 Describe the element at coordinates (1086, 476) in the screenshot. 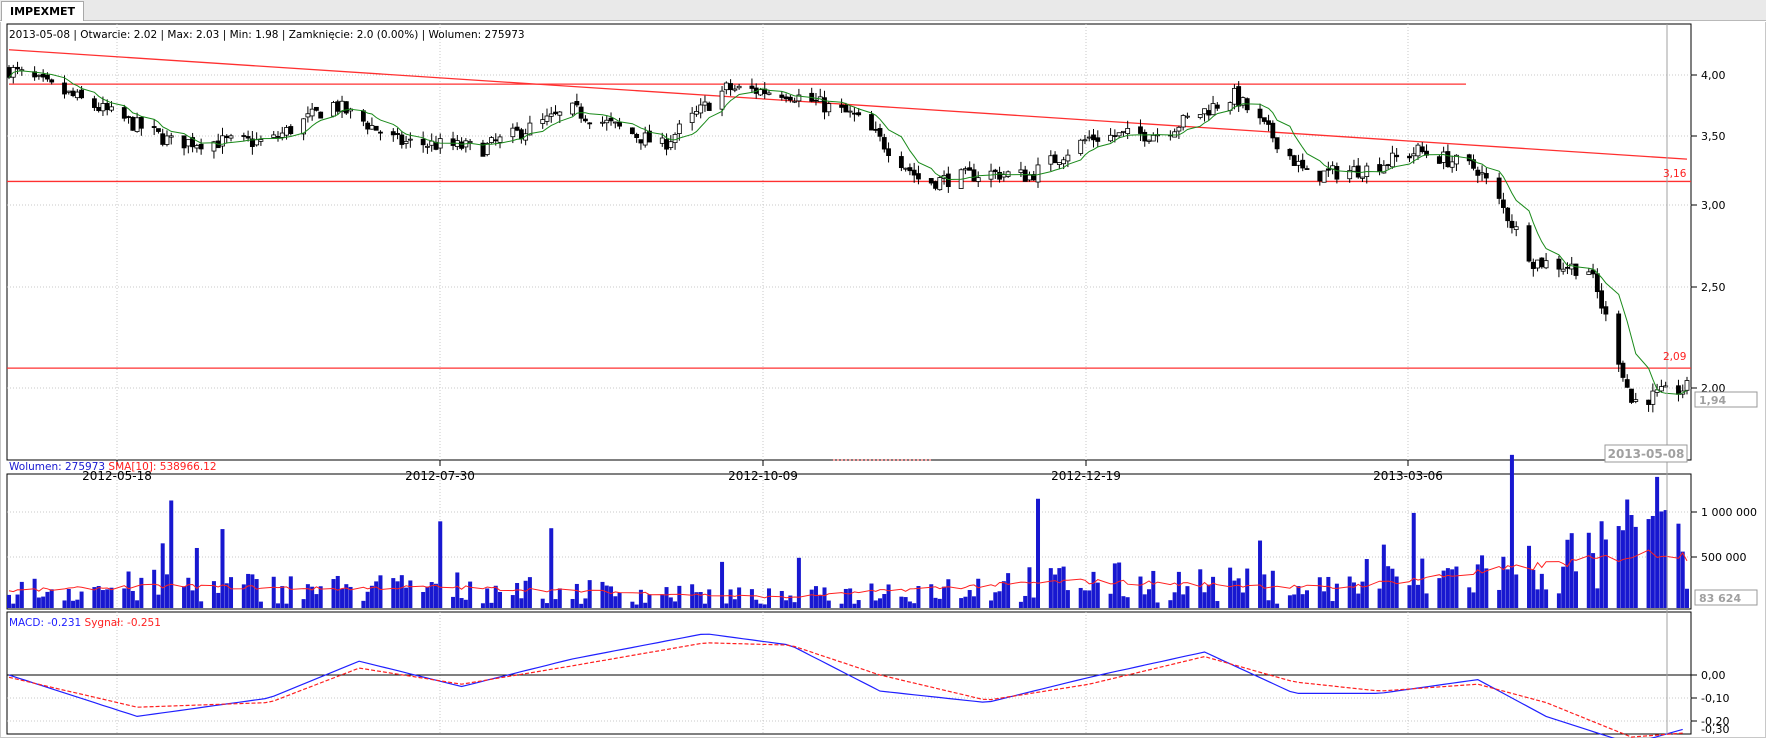

I see `date-tick: 2012-12-19` at that location.